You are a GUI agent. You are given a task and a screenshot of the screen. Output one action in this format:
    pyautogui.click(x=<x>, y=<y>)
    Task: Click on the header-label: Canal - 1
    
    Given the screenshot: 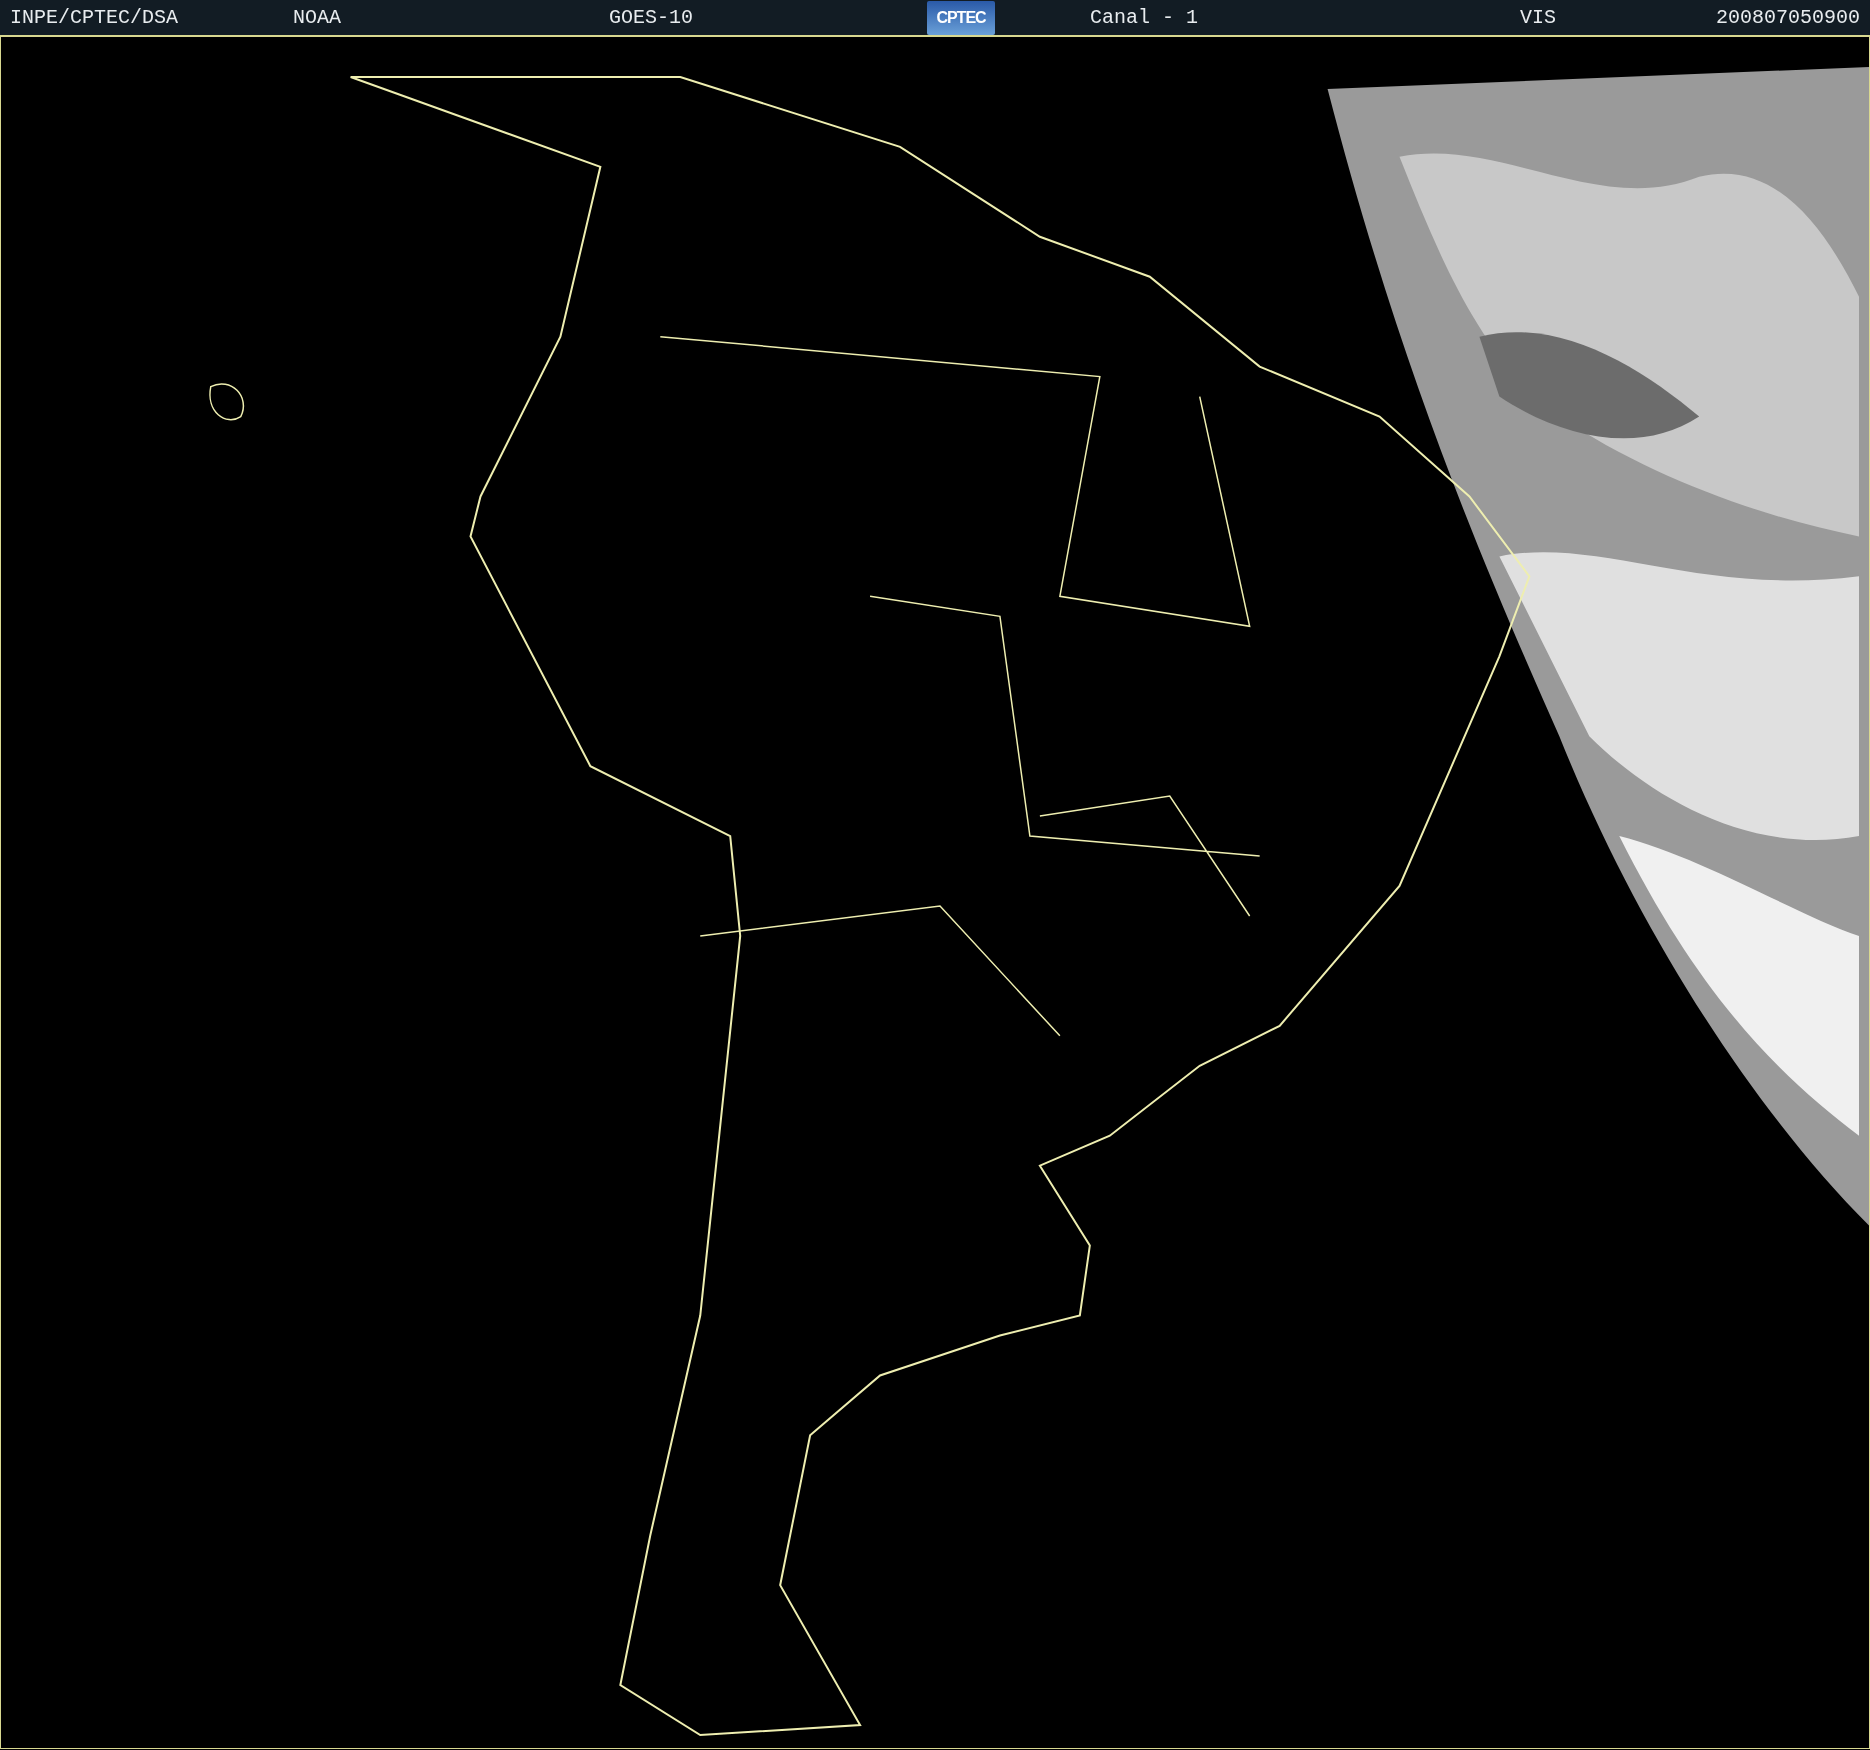 What is the action you would take?
    pyautogui.click(x=1144, y=17)
    